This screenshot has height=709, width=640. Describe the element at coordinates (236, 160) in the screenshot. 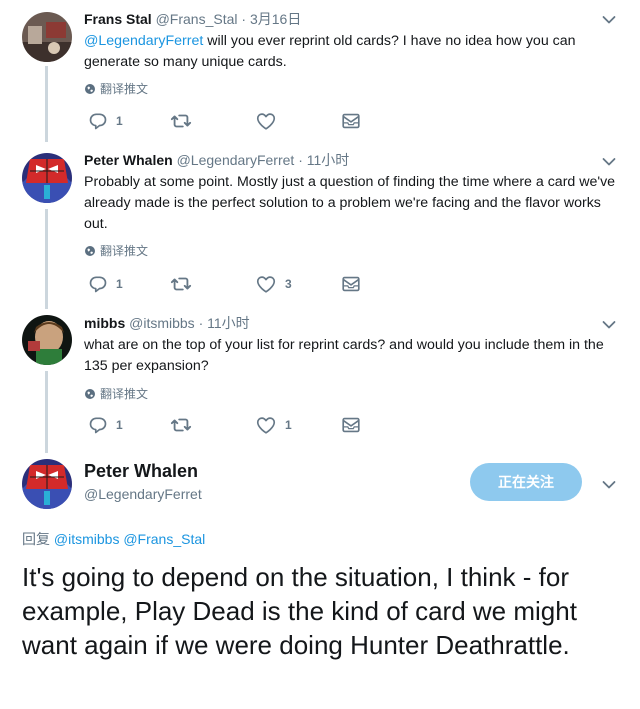

I see `user-handle: @LegendaryFerret` at that location.